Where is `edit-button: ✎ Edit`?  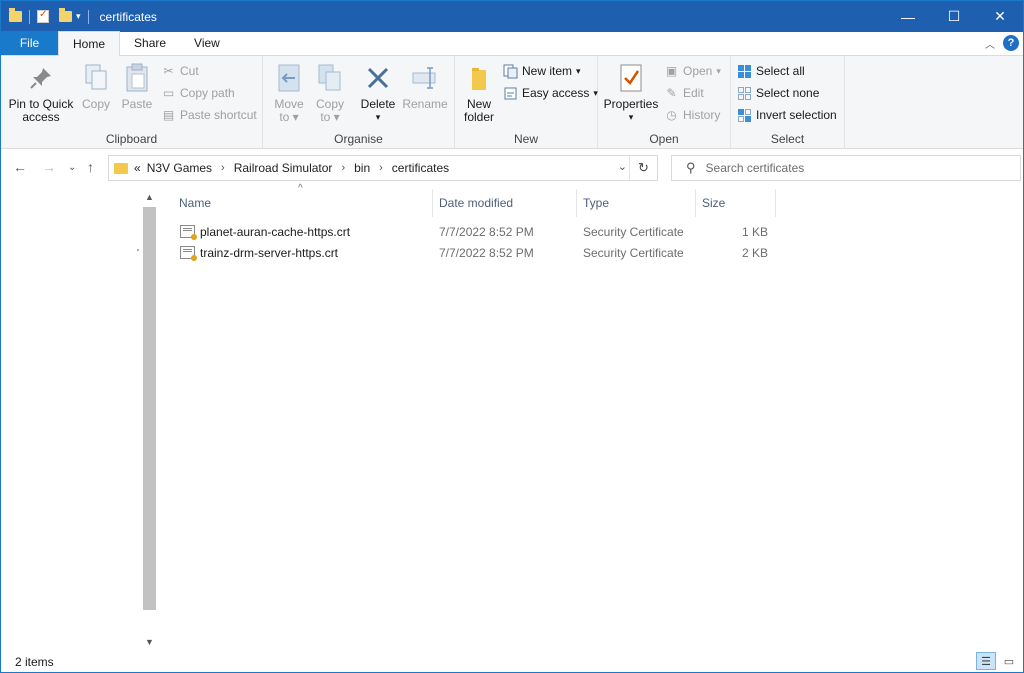
edit-button: ✎ Edit is located at coordinates (684, 93).